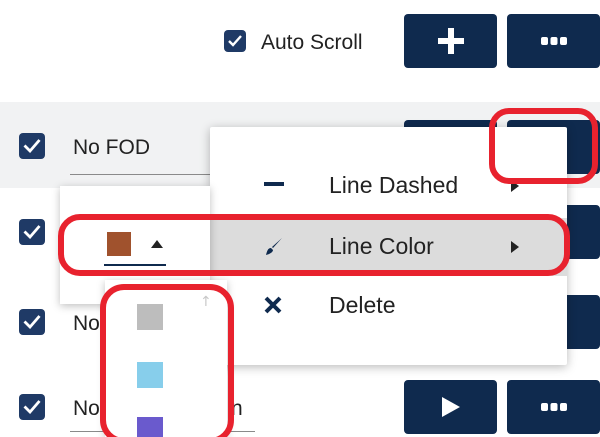  I want to click on more-options-button, so click(553, 41).